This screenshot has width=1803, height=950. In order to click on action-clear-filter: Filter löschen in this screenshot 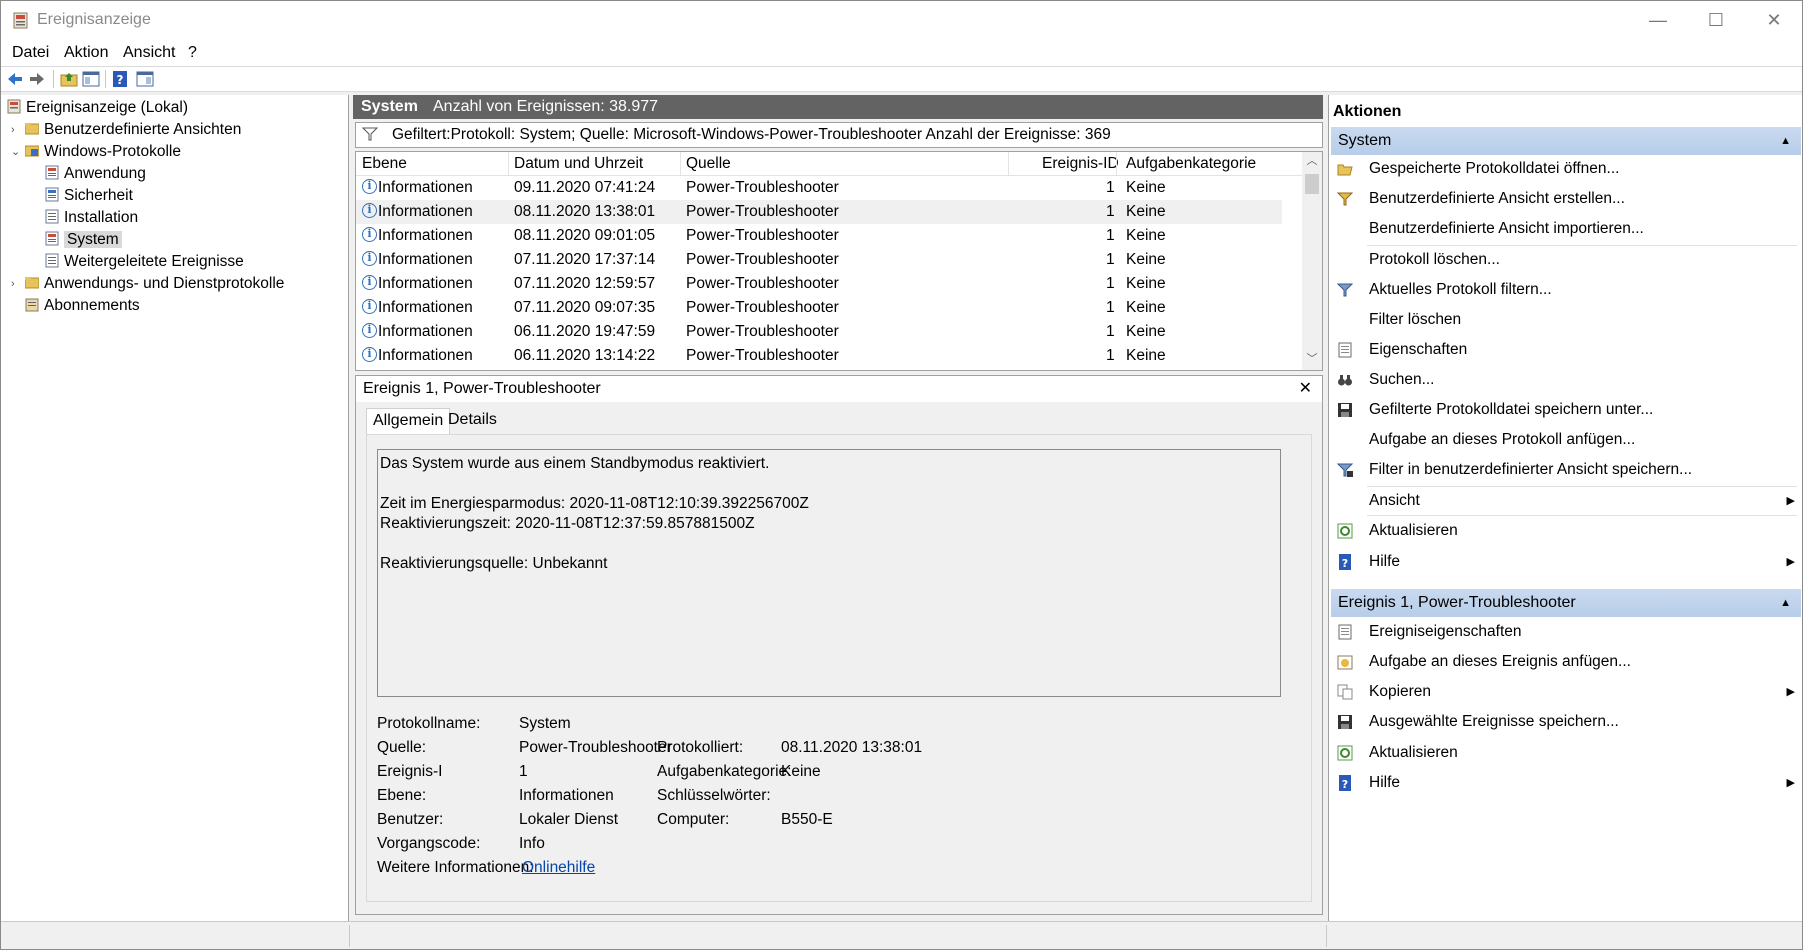, I will do `click(1564, 320)`.